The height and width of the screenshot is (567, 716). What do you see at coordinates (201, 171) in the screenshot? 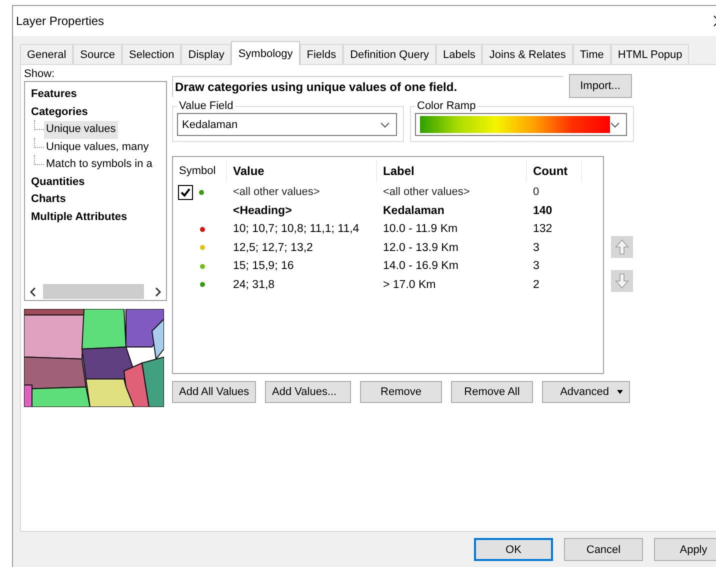
I see `column-header: Symbol` at bounding box center [201, 171].